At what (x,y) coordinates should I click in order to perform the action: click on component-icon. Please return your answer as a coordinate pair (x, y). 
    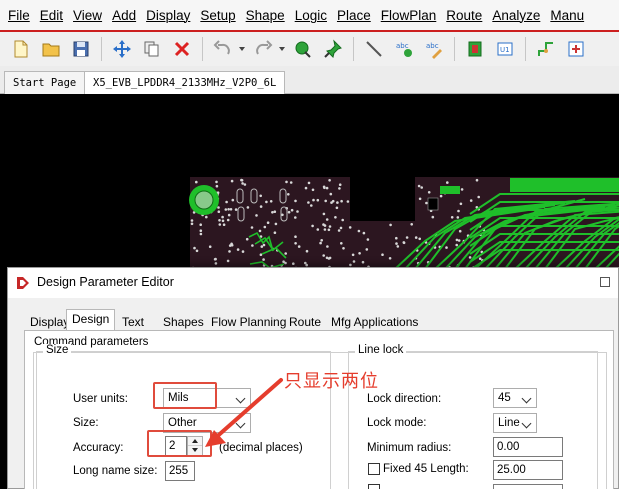
    Looking at the image, I should click on (475, 49).